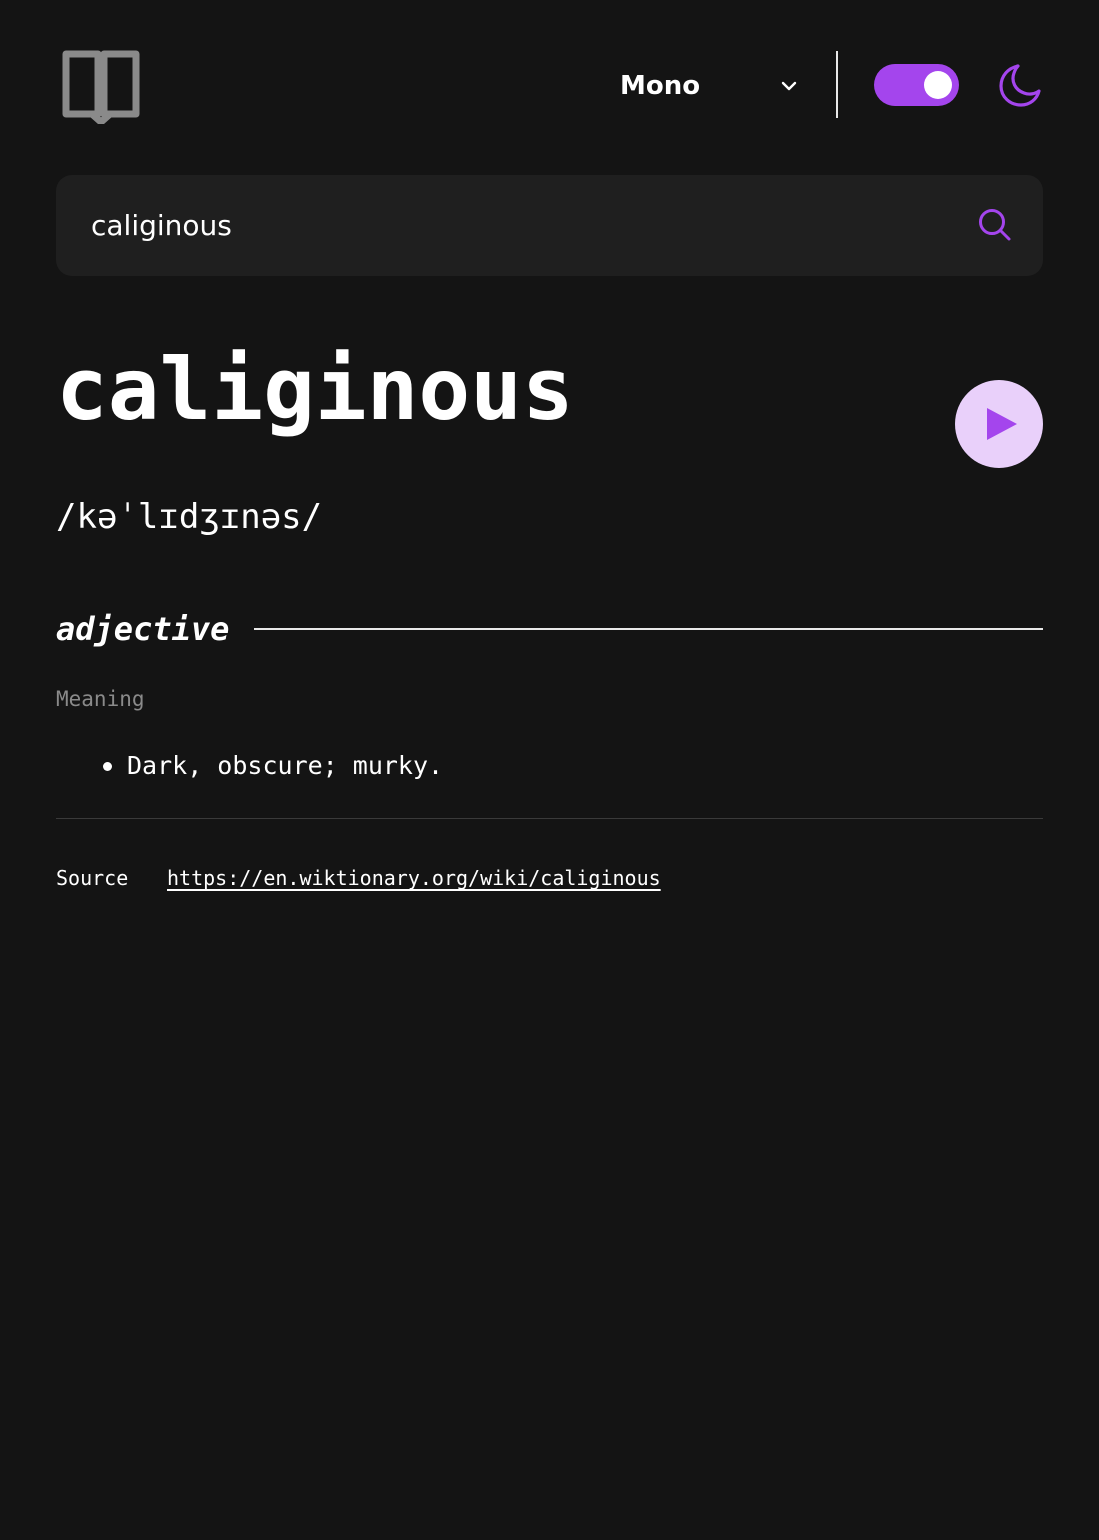 This screenshot has width=1099, height=1540. Describe the element at coordinates (100, 699) in the screenshot. I see `meaning-label: Meaning` at that location.